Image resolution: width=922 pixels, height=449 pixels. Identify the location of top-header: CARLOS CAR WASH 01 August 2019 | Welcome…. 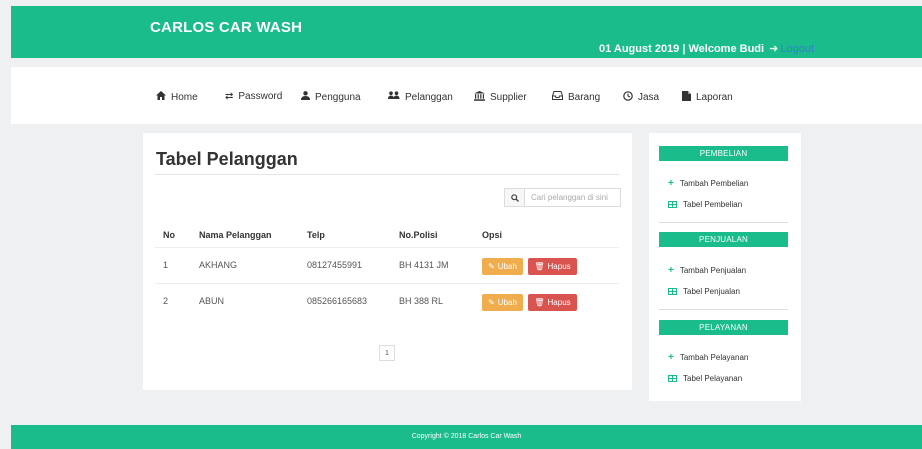
(466, 32).